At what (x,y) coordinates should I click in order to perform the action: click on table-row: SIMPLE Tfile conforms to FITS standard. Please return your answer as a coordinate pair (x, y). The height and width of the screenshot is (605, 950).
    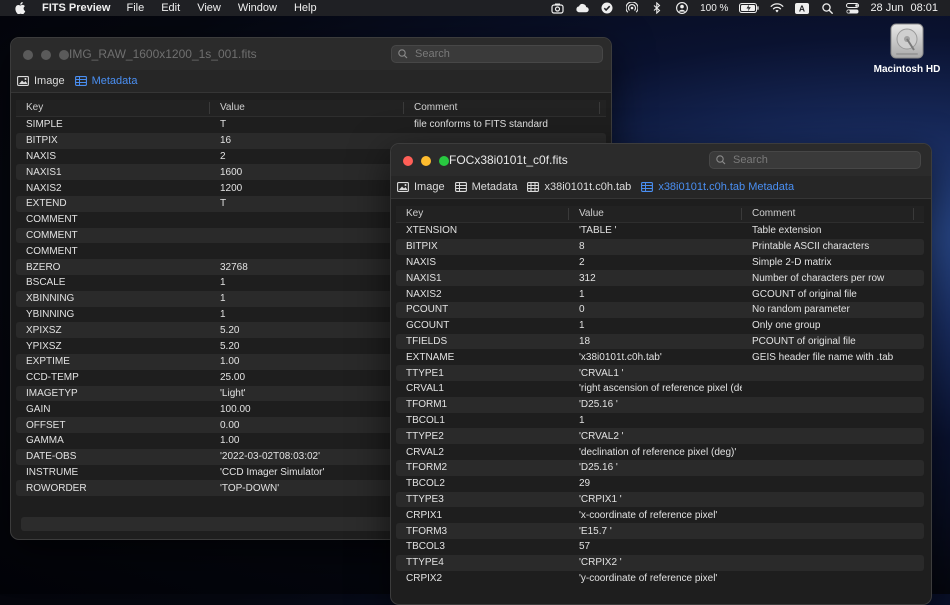
    Looking at the image, I should click on (311, 125).